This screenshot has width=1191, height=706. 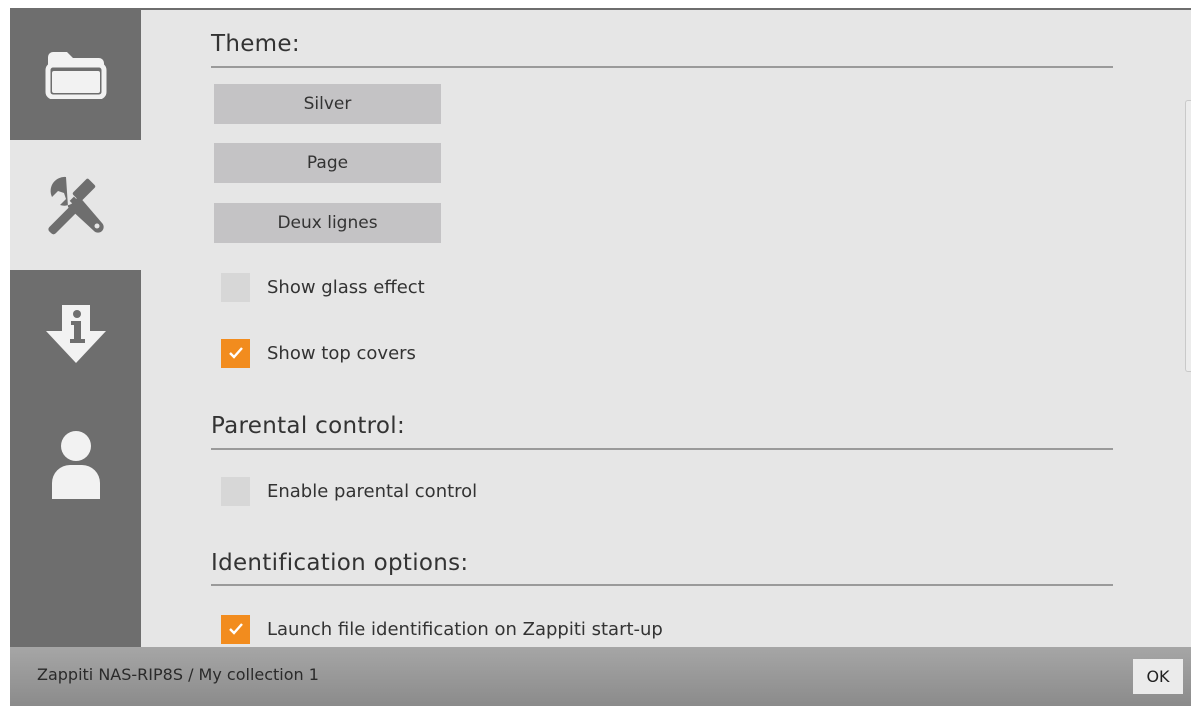 What do you see at coordinates (372, 491) in the screenshot?
I see `parental-control-label: Enable parental control` at bounding box center [372, 491].